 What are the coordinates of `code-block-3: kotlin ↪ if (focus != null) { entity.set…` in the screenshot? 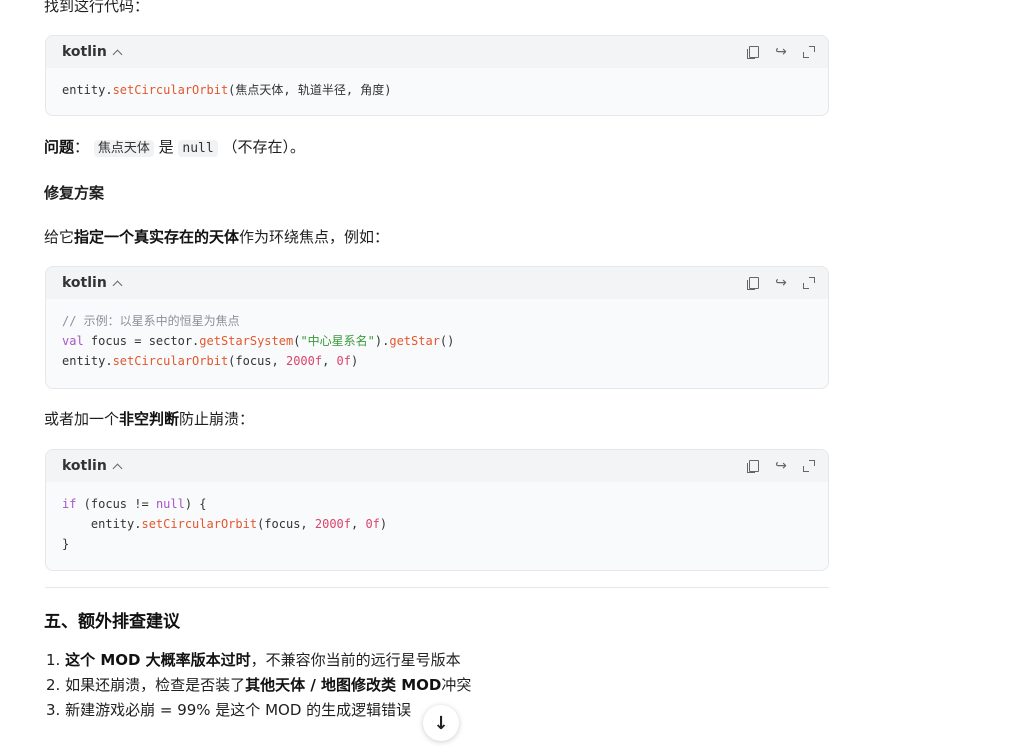 It's located at (437, 510).